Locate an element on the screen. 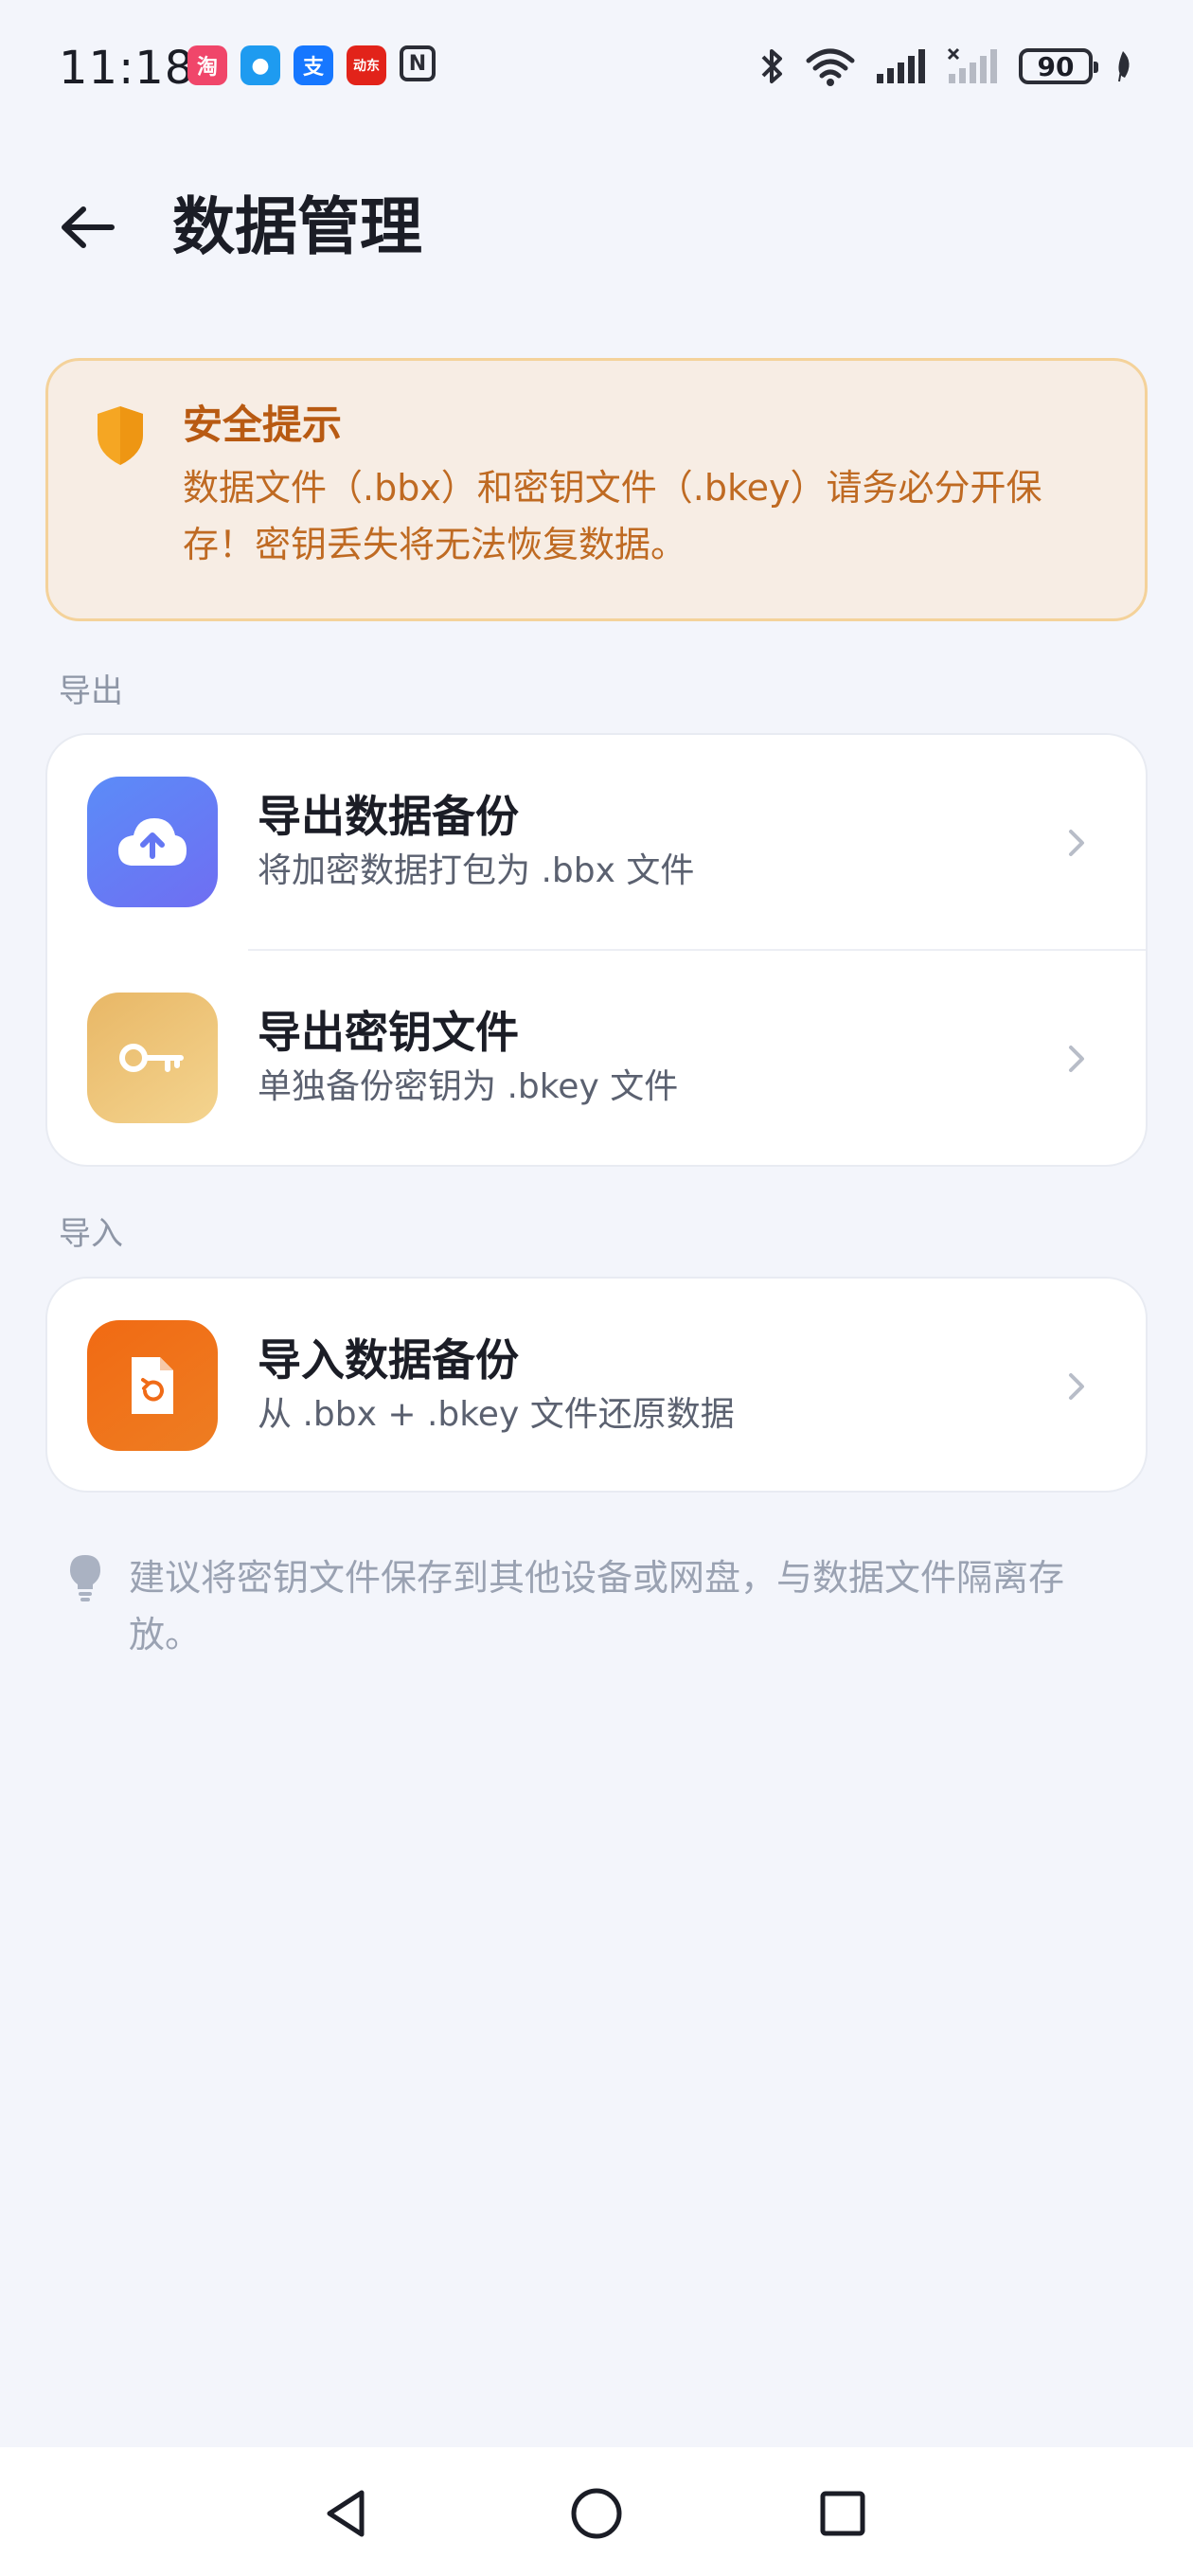 The width and height of the screenshot is (1193, 2576). nav-recents-button is located at coordinates (843, 2513).